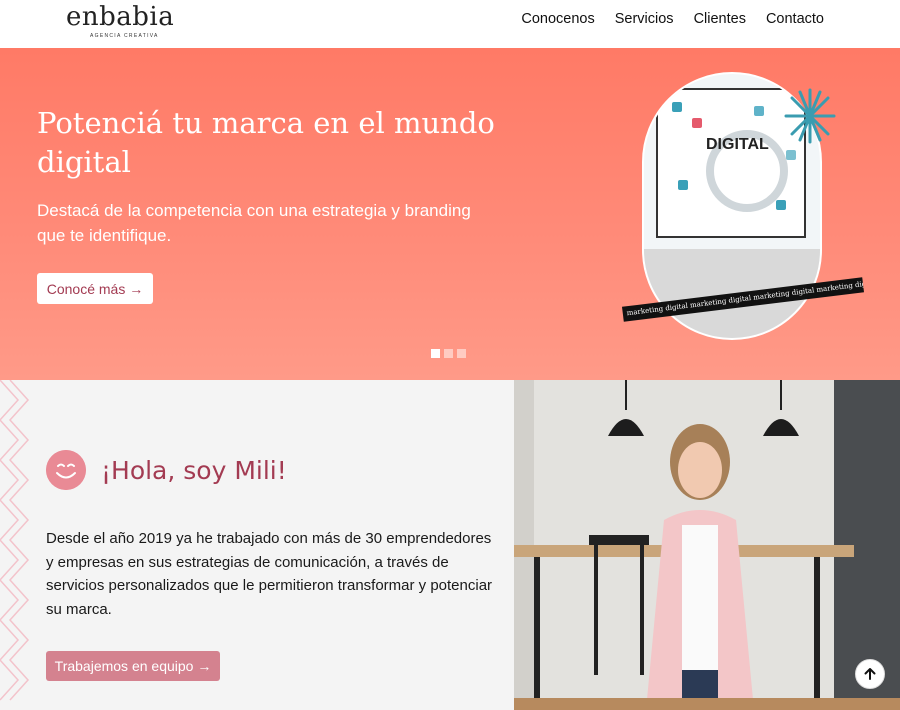 The image size is (900, 710). I want to click on chart-icon, so click(683, 185).